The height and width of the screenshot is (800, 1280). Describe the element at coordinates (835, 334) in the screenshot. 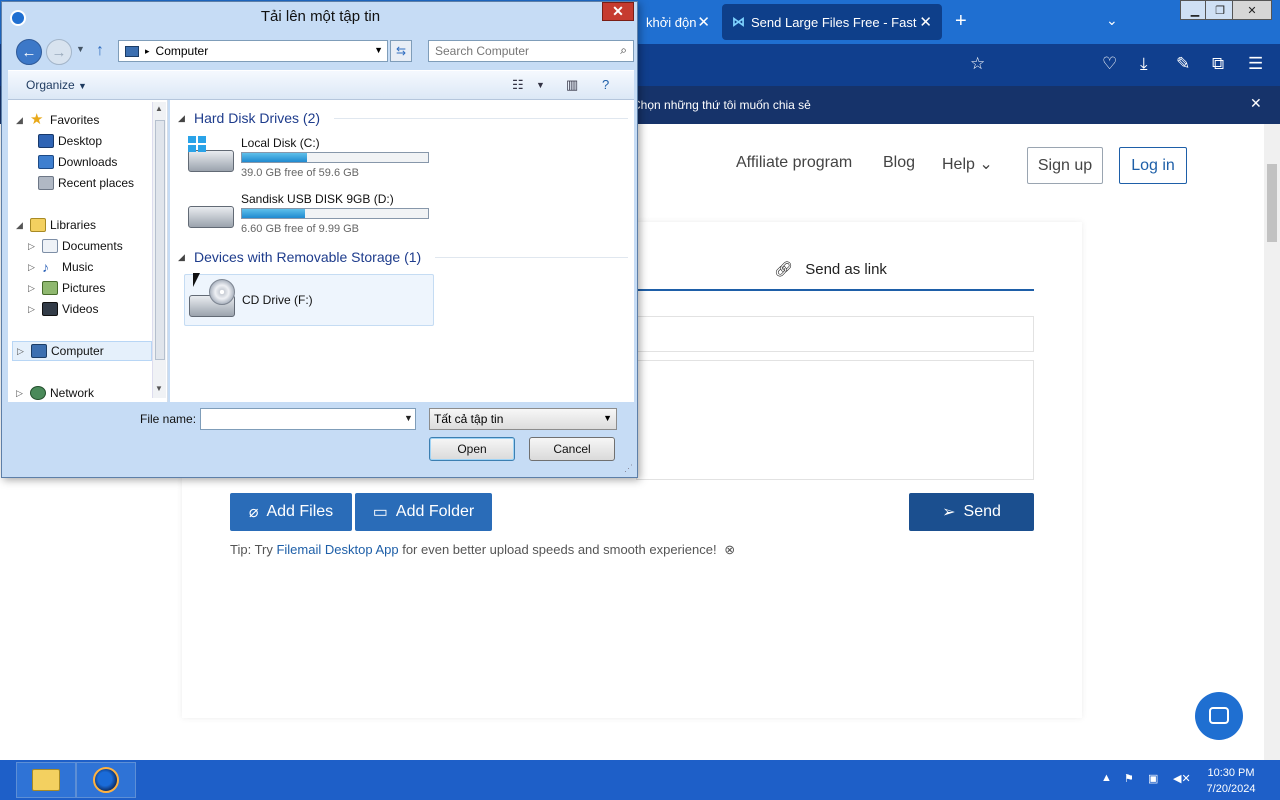

I see `recipient-field` at that location.